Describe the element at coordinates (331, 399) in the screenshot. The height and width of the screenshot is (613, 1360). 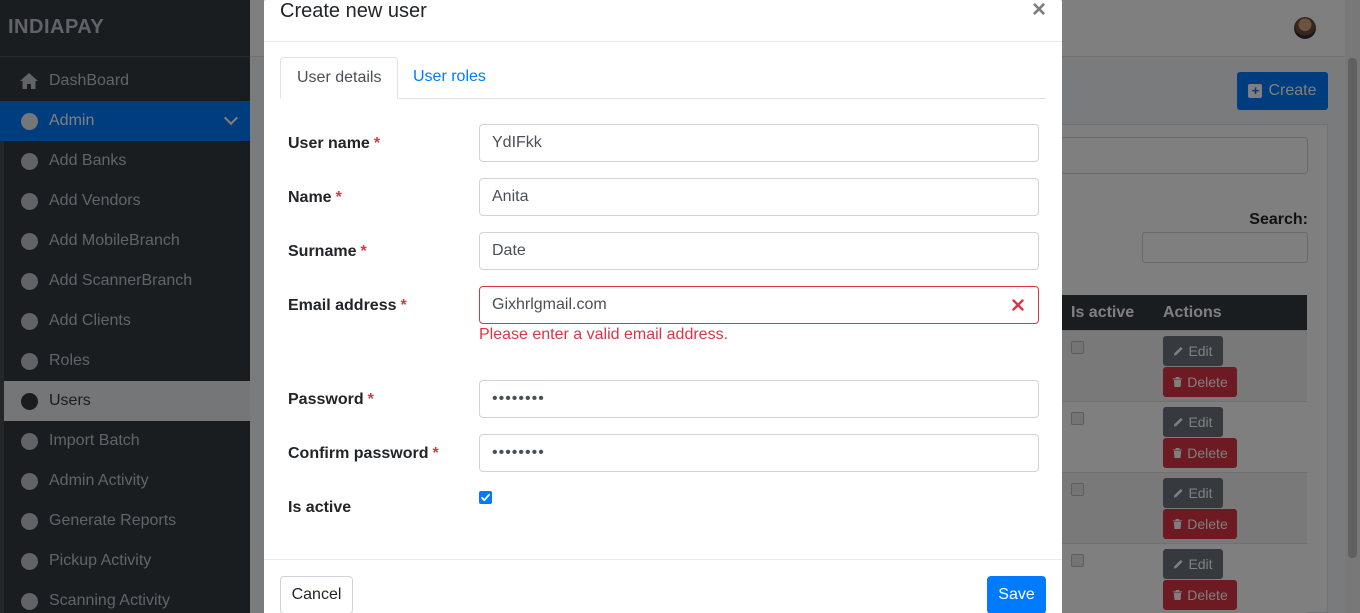
I see `password-label: Password *` at that location.